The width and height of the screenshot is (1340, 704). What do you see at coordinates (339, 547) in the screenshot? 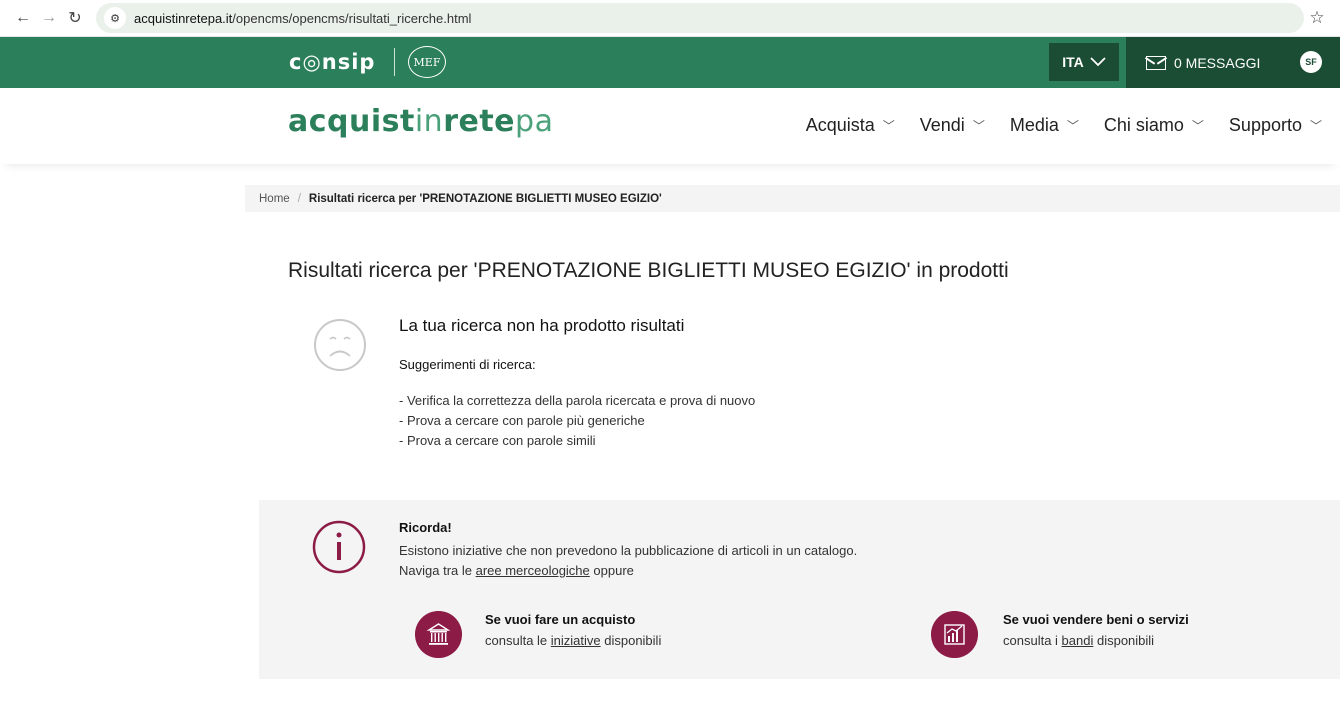
I see `info-icon` at bounding box center [339, 547].